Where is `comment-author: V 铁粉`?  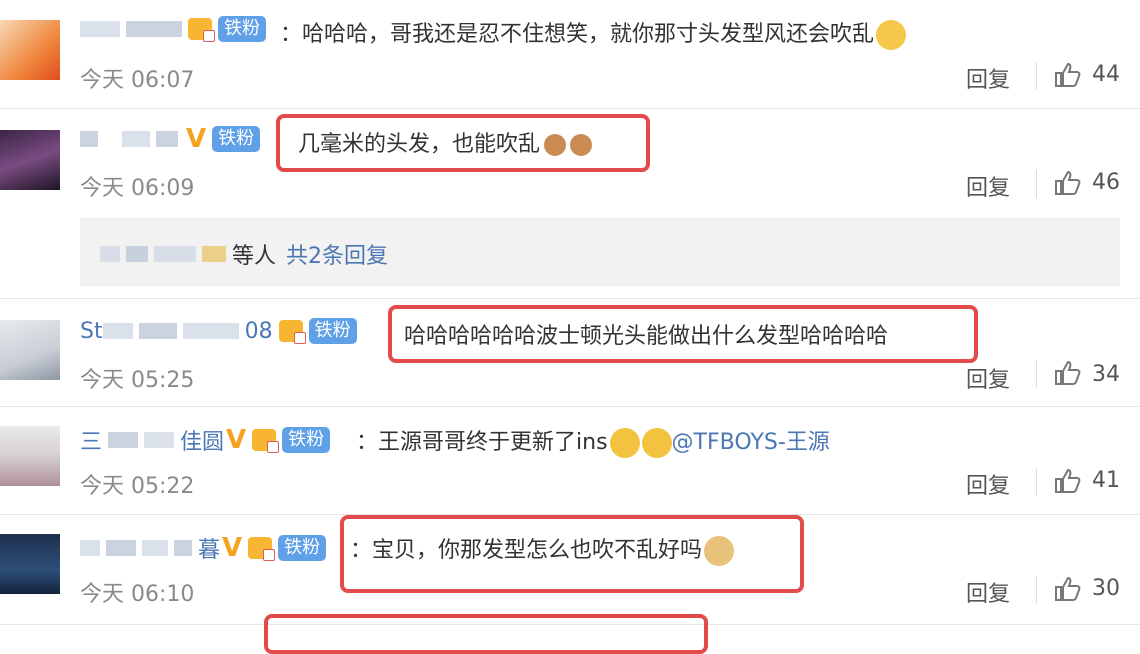
comment-author: V 铁粉 is located at coordinates (173, 139).